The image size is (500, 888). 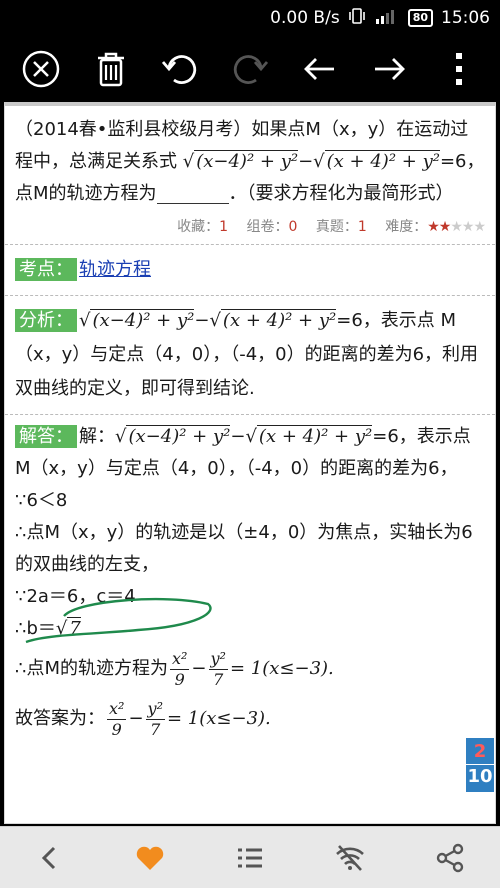 I want to click on real-label: 真题：, so click(x=336, y=227).